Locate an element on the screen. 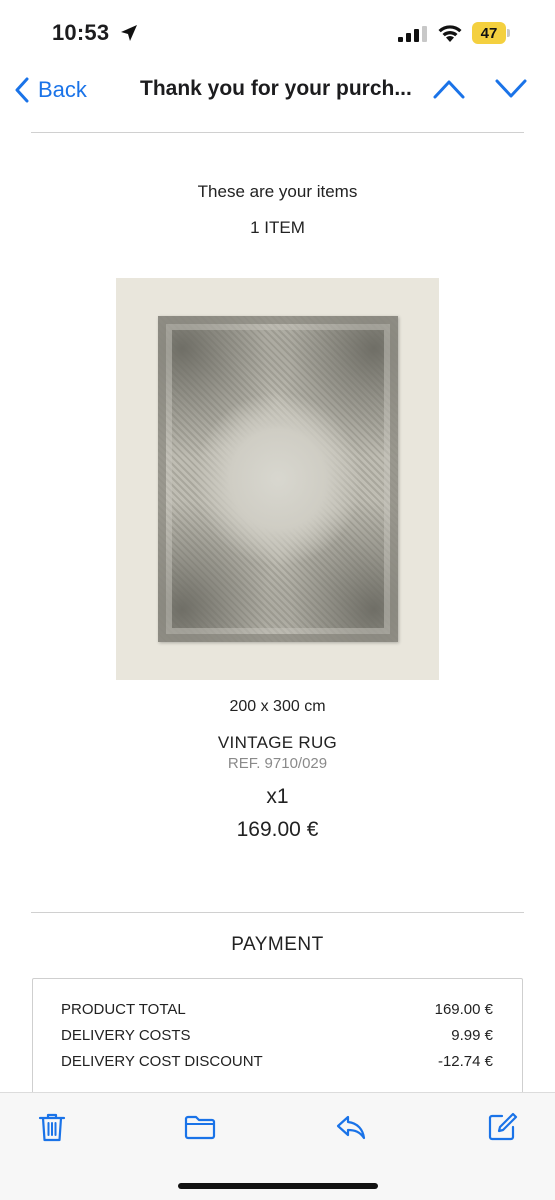 The height and width of the screenshot is (1200, 555). home-indicator is located at coordinates (278, 1186).